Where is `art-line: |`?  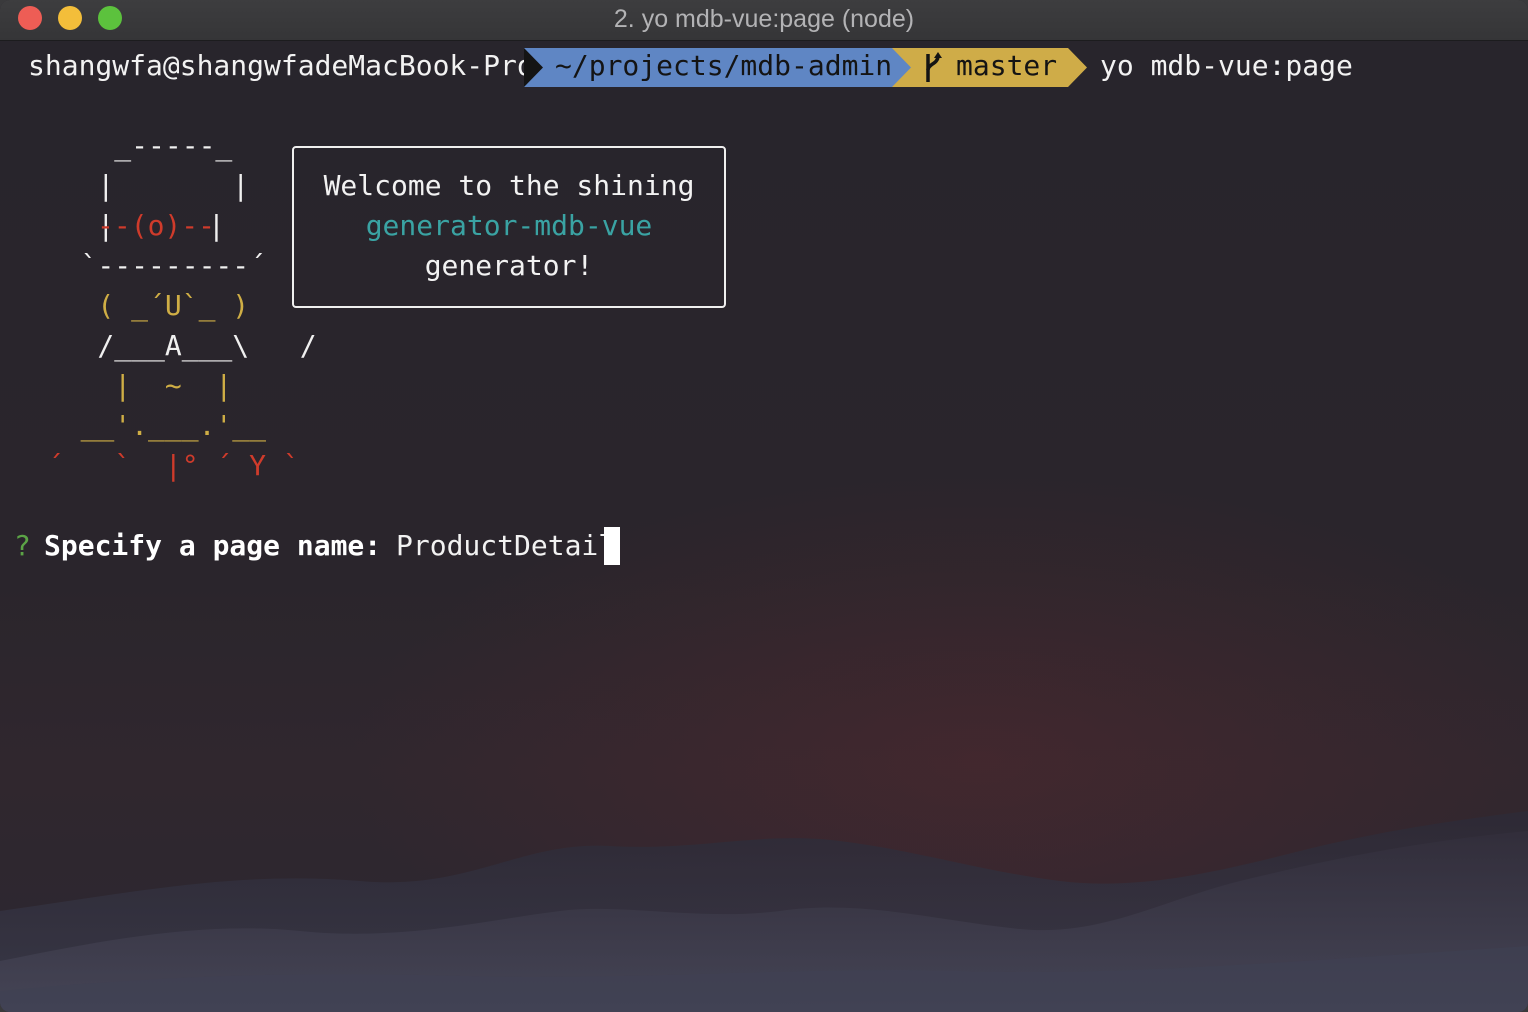 art-line: | is located at coordinates (216, 225).